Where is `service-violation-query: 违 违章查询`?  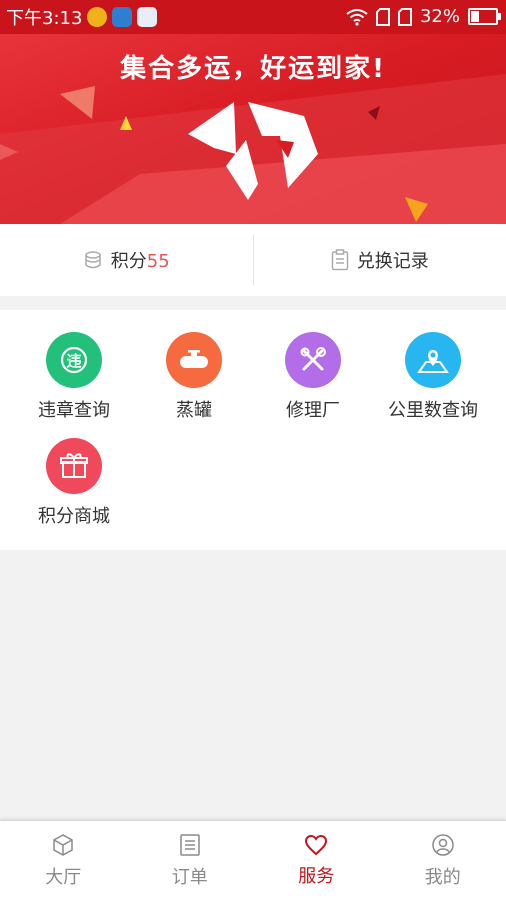
service-violation-query: 违 违章查询 is located at coordinates (74, 377).